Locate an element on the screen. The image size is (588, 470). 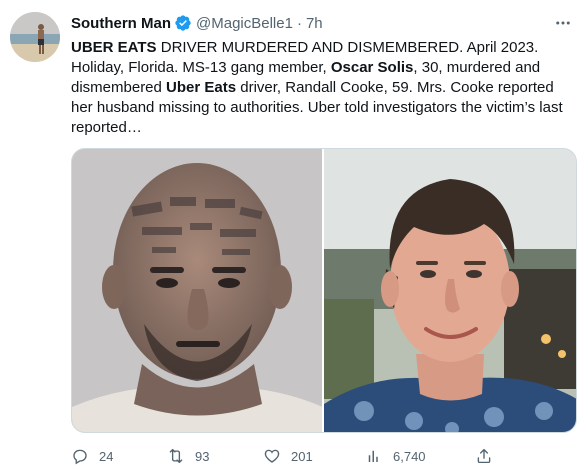
like-icon is located at coordinates (272, 456).